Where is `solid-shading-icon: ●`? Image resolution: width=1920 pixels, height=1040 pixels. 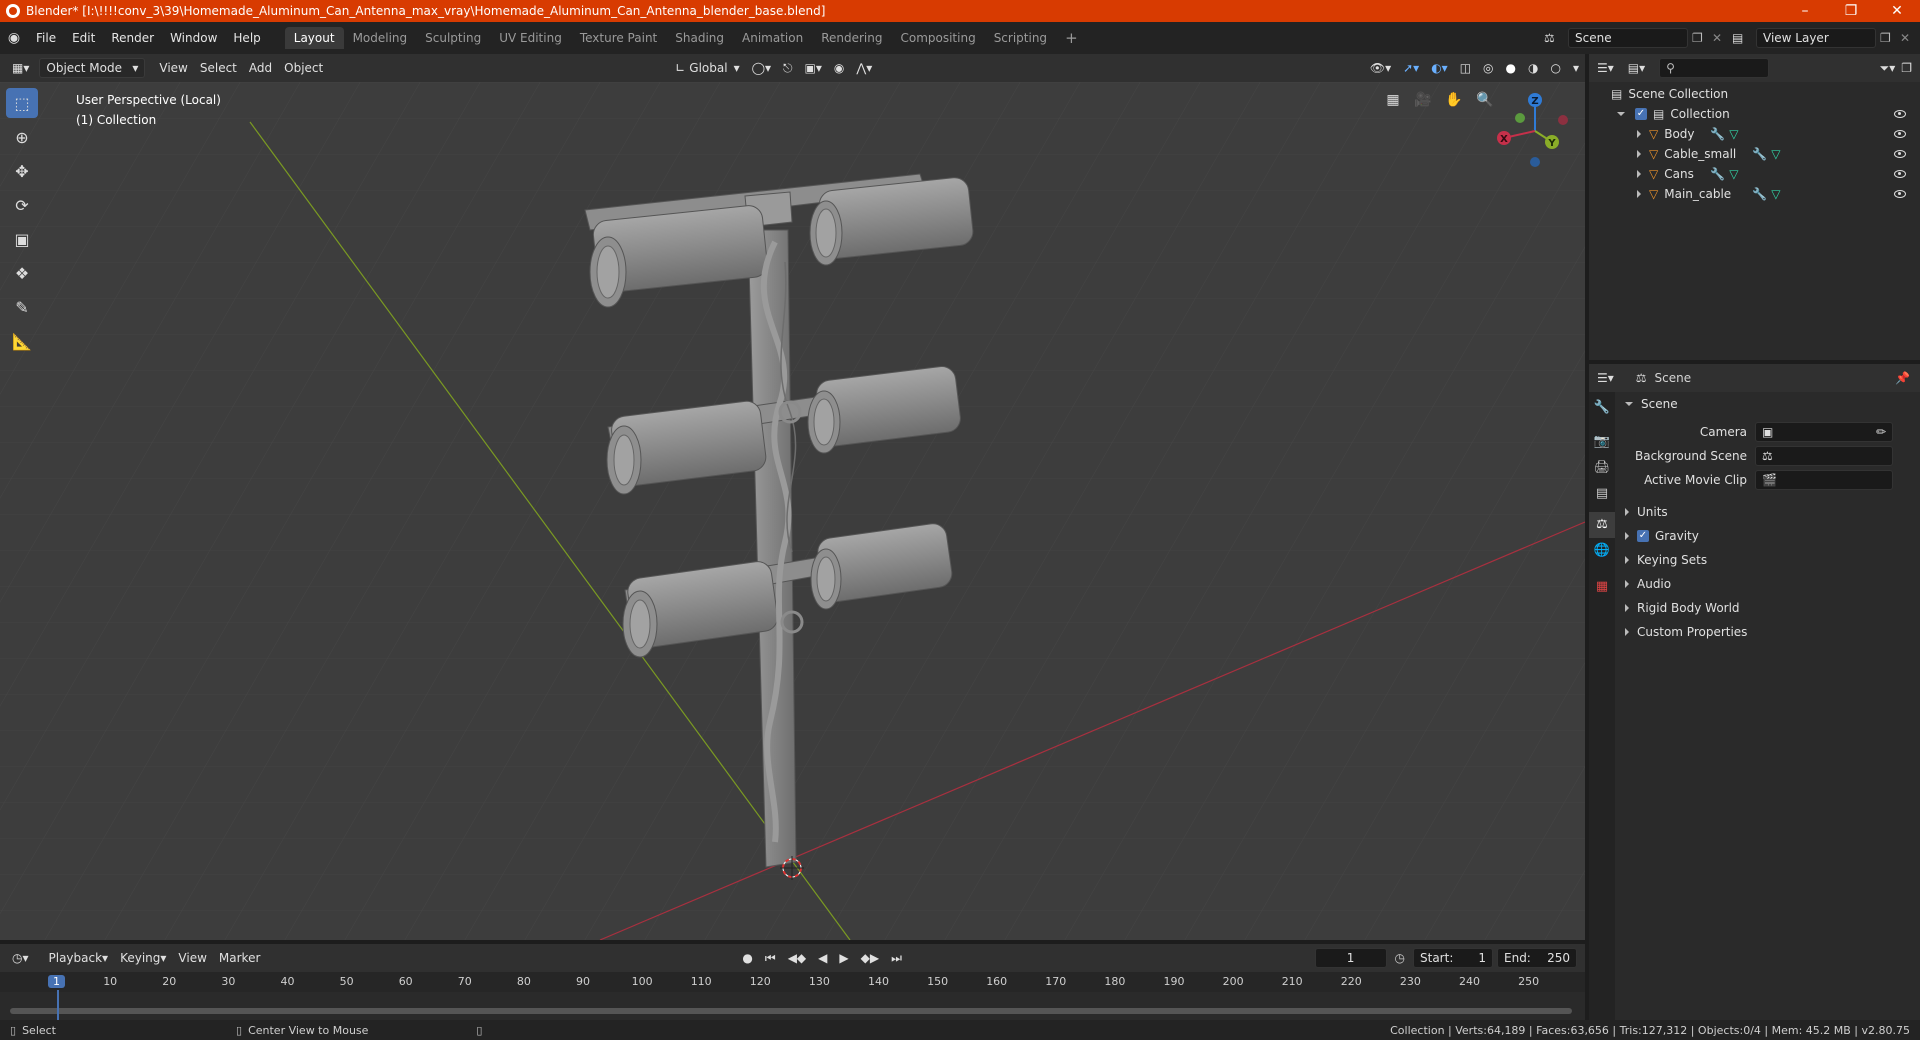
solid-shading-icon: ● is located at coordinates (1511, 68).